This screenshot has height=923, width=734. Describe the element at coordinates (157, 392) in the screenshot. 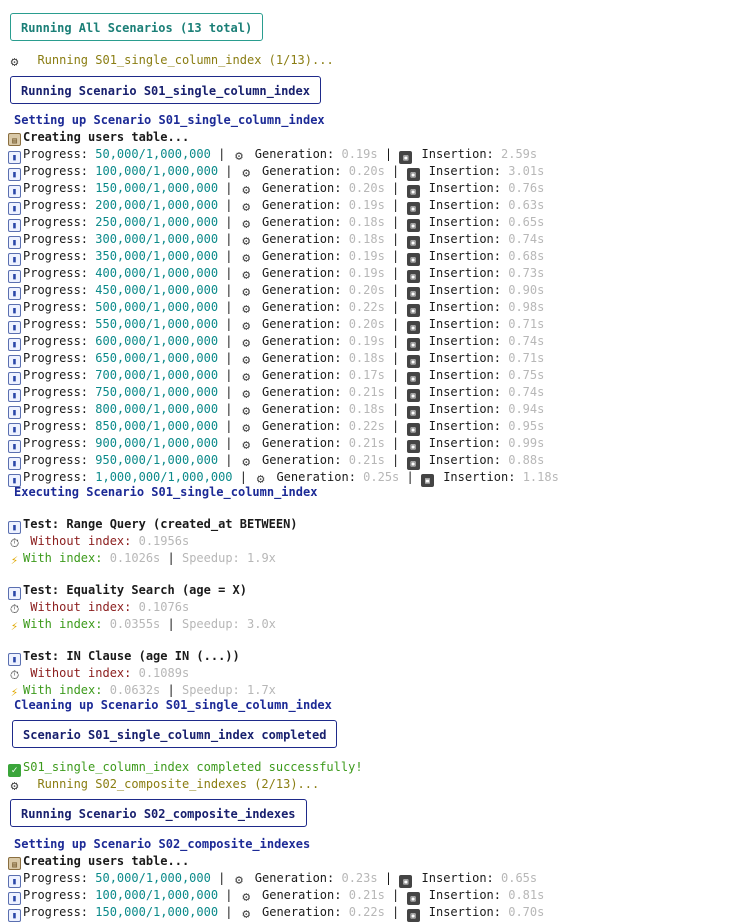

I see `progress-count: 750,000/1,000,000` at that location.